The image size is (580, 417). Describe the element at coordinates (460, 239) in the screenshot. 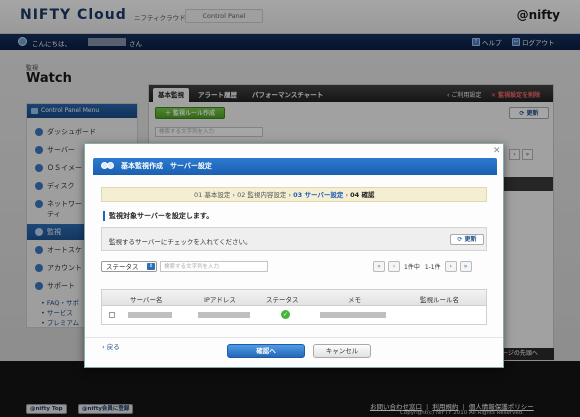

I see `refresh-icon: ⟳` at that location.